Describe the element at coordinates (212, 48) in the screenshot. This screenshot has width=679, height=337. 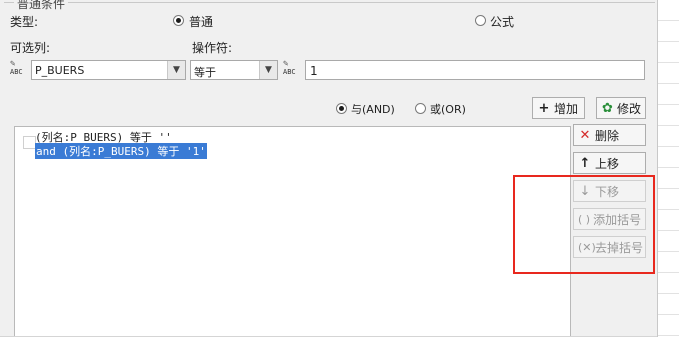
I see `operator-label: 操作符:` at that location.